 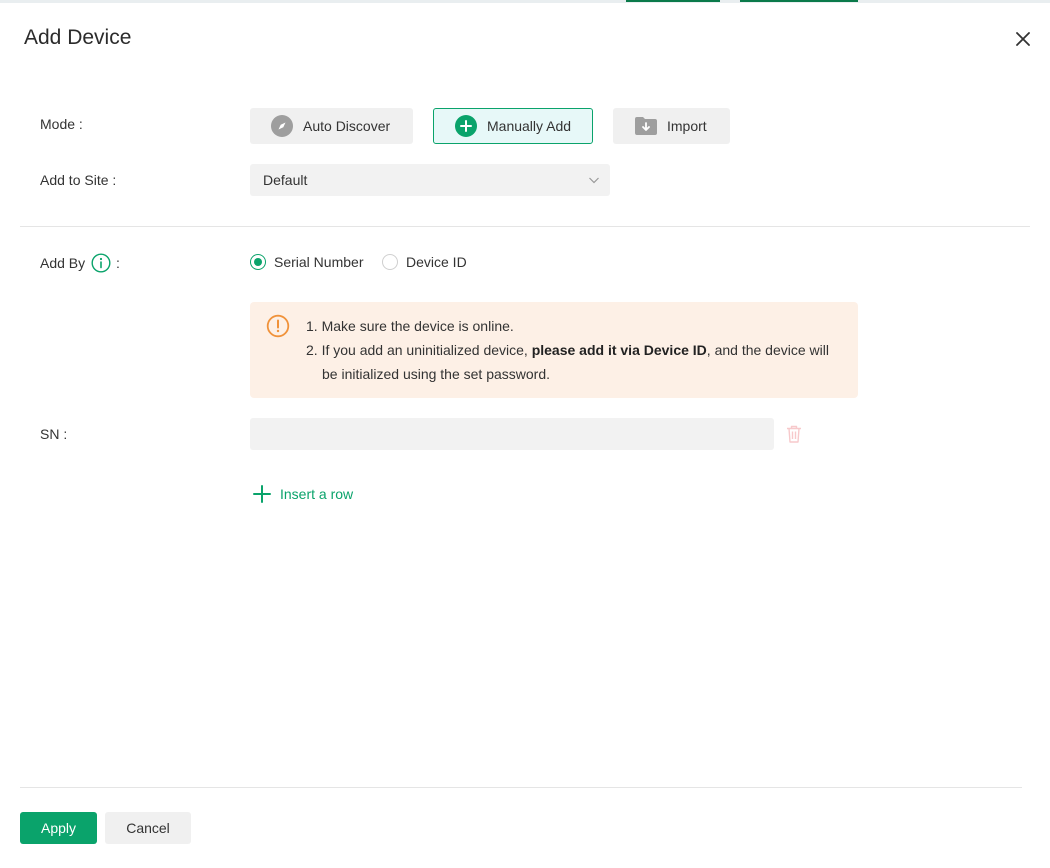 What do you see at coordinates (521, 787) in the screenshot?
I see `footer-divider` at bounding box center [521, 787].